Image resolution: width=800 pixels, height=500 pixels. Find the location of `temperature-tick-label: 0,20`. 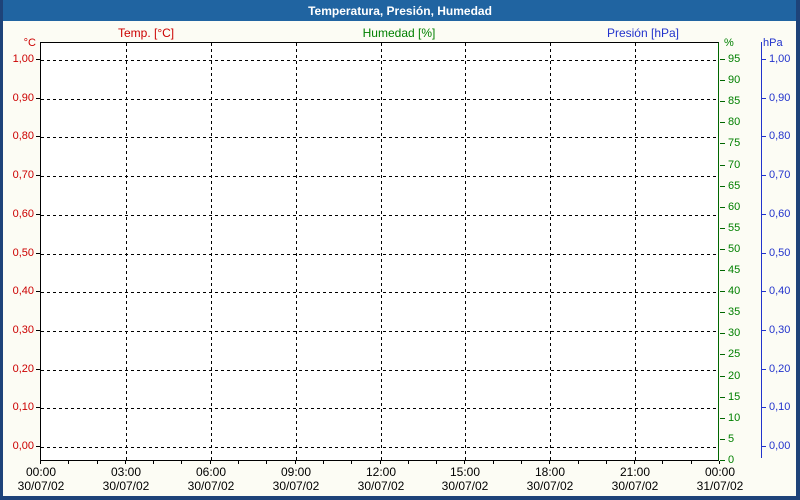

temperature-tick-label: 0,20 is located at coordinates (23, 369).